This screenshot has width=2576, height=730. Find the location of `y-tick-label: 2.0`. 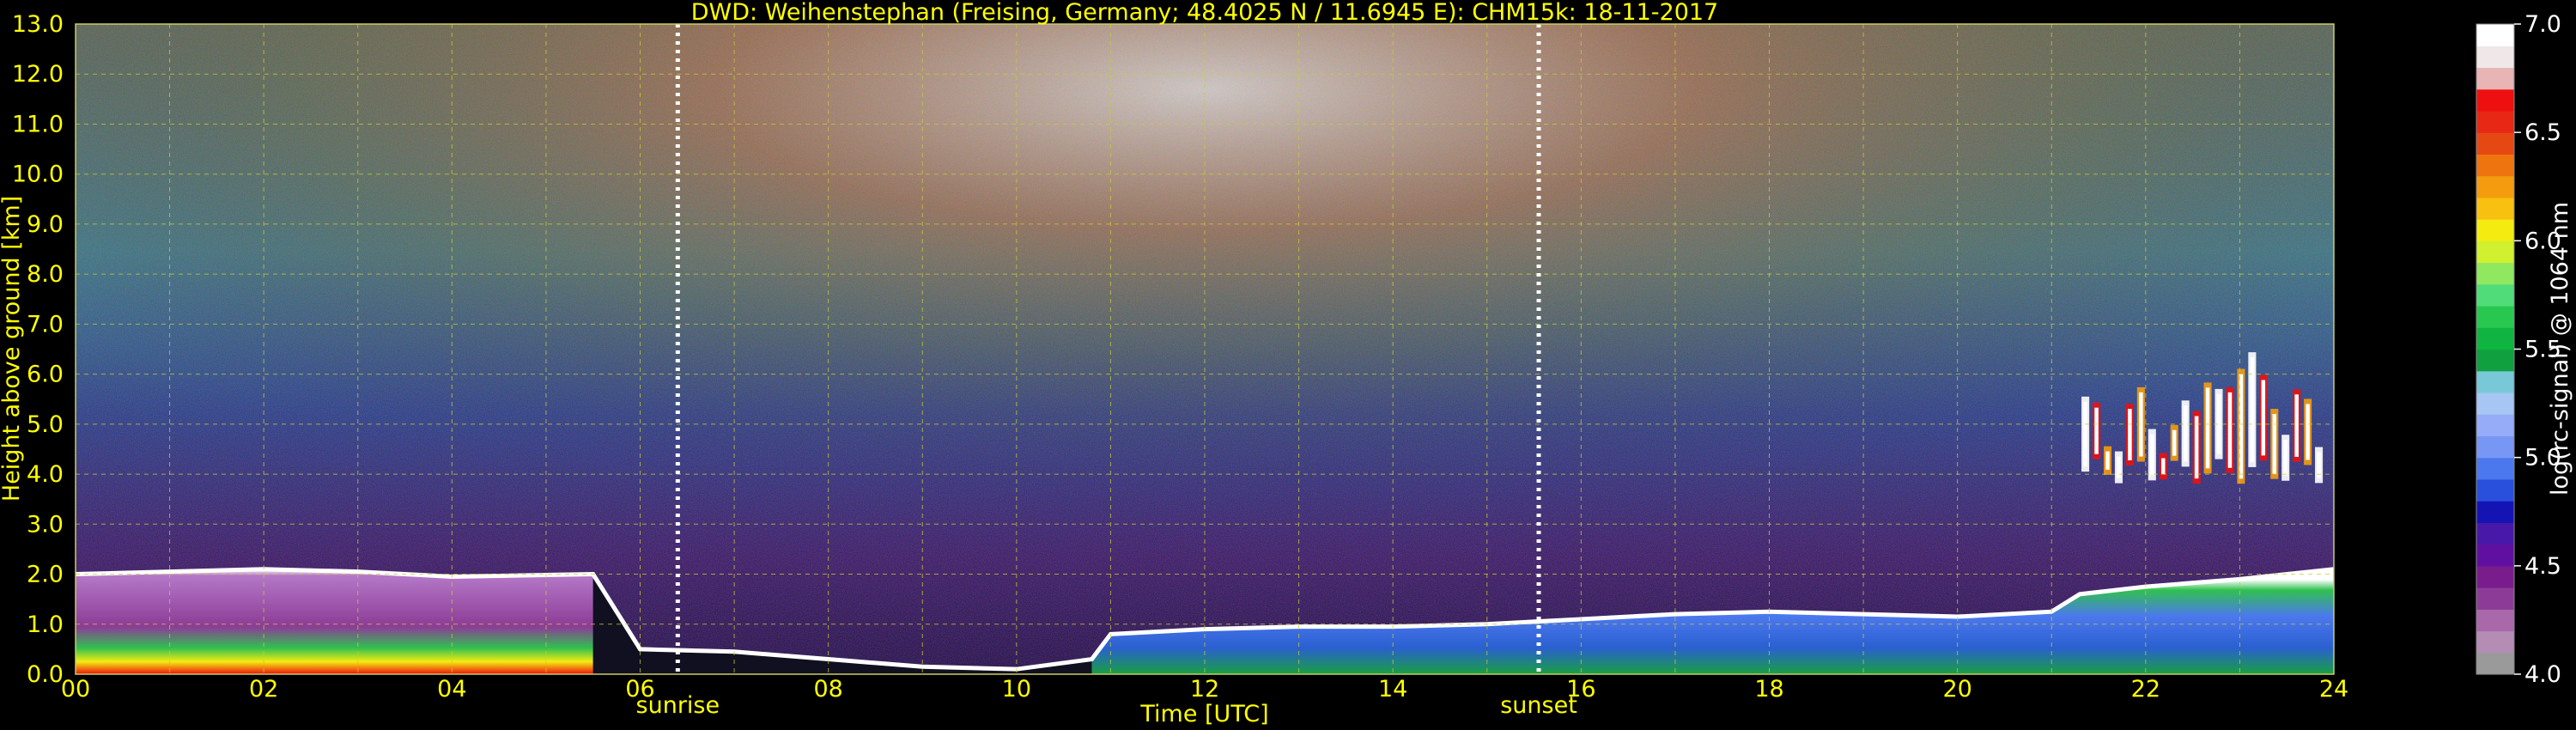

y-tick-label: 2.0 is located at coordinates (45, 575).